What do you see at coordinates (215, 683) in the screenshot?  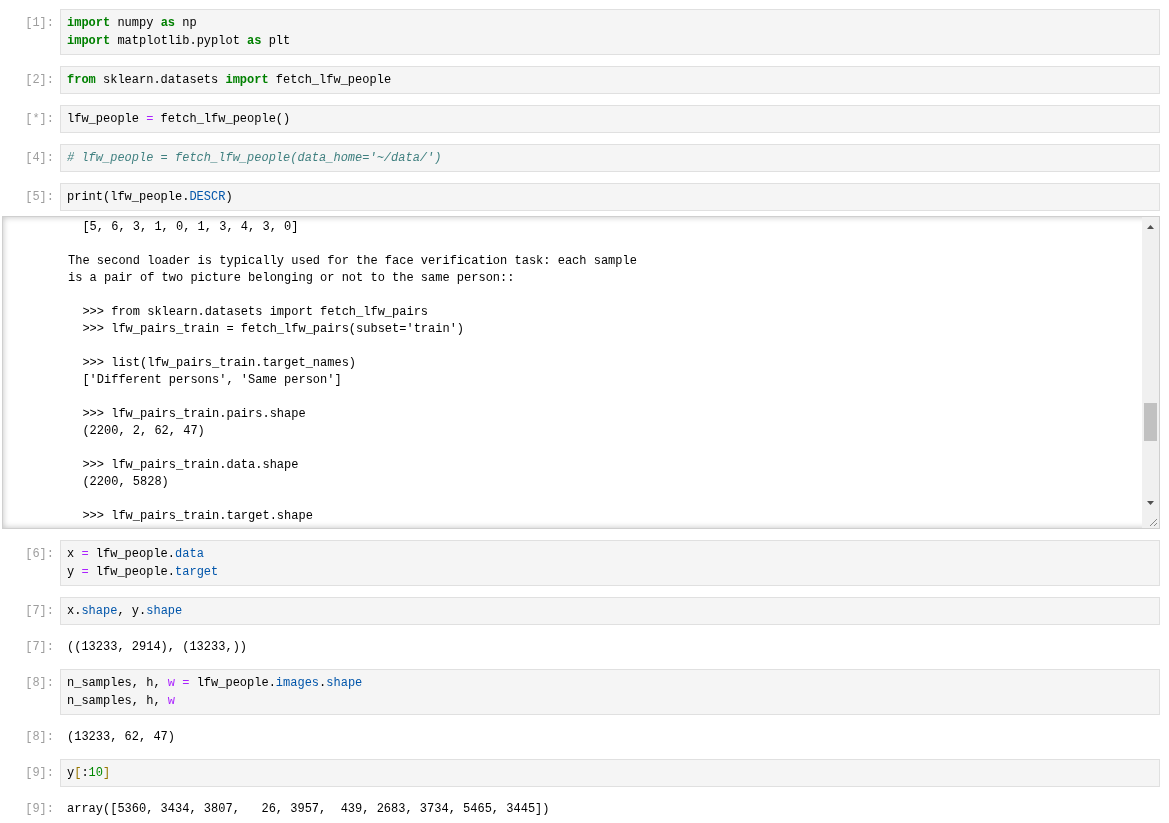 I see `code-line: n_samples, h, w = lfw_people.images.shape` at bounding box center [215, 683].